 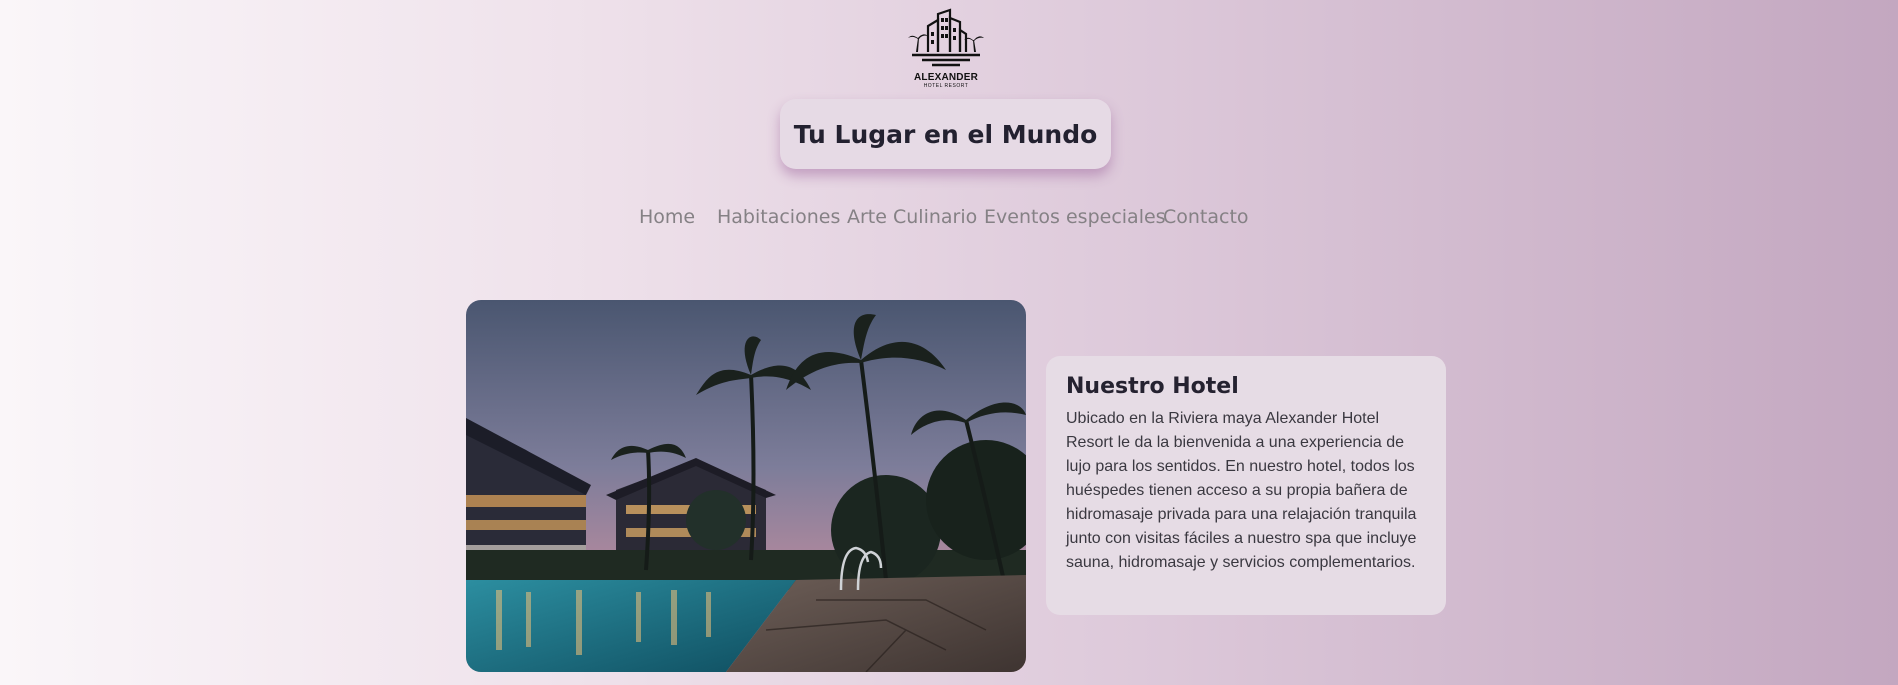 What do you see at coordinates (1075, 217) in the screenshot?
I see `nav-item-eventos-especiales: Eventos especiales` at bounding box center [1075, 217].